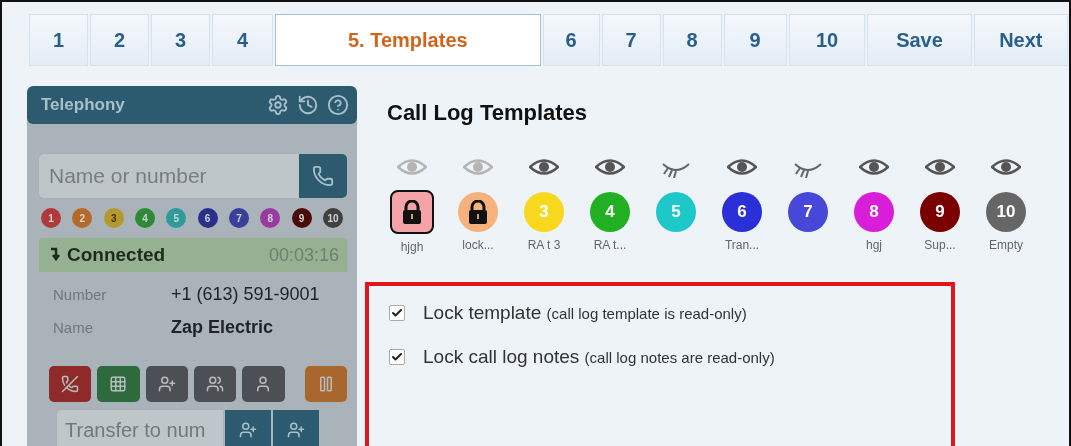  I want to click on line-dot: 1, so click(51, 218).